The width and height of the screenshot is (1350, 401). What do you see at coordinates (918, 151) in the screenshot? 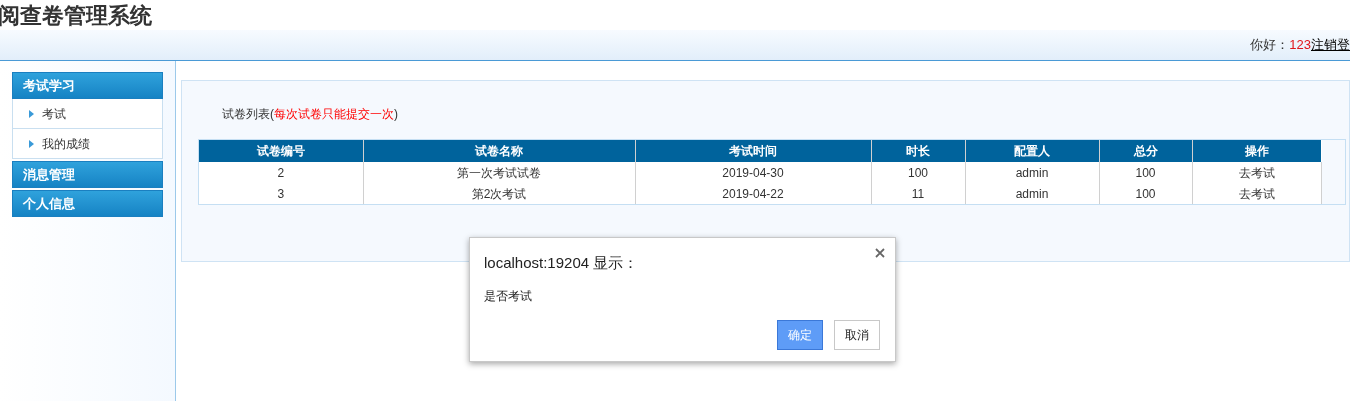
I see `column-header: 时长` at bounding box center [918, 151].